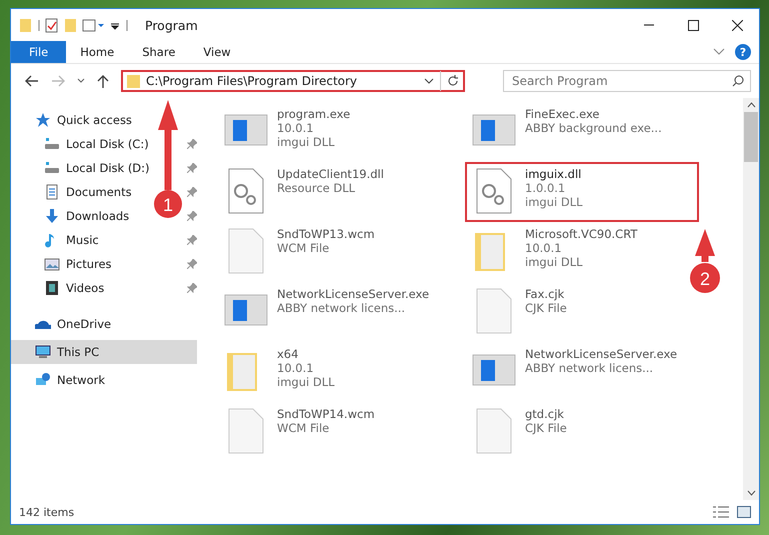 This screenshot has height=535, width=769. Describe the element at coordinates (545, 414) in the screenshot. I see `file-name: gtd.cjk` at that location.